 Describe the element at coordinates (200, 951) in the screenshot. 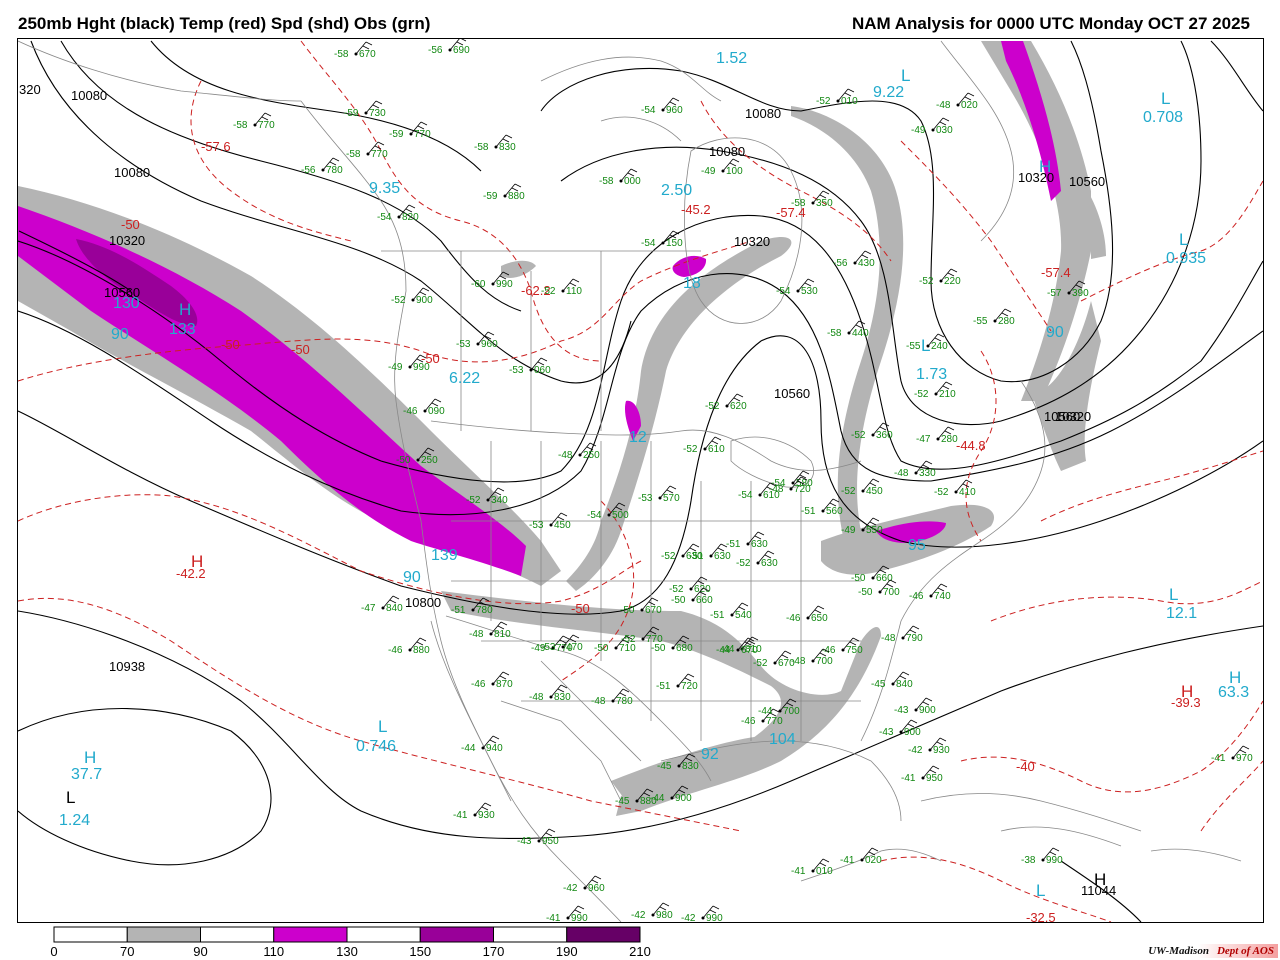

I see `legend-tick-label: 90` at that location.